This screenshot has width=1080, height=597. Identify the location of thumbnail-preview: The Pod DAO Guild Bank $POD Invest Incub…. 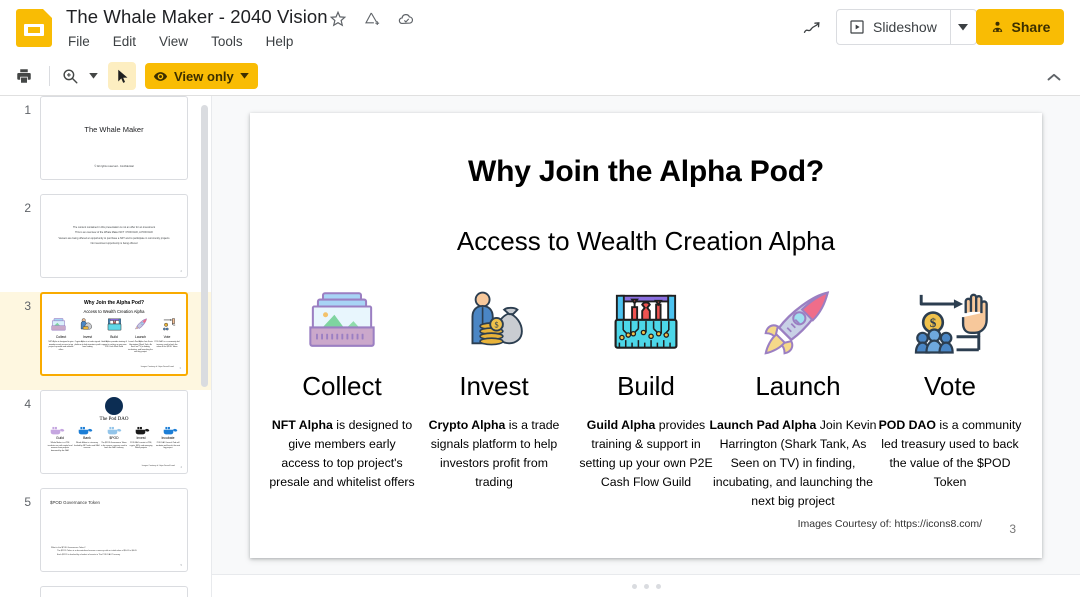
(114, 432).